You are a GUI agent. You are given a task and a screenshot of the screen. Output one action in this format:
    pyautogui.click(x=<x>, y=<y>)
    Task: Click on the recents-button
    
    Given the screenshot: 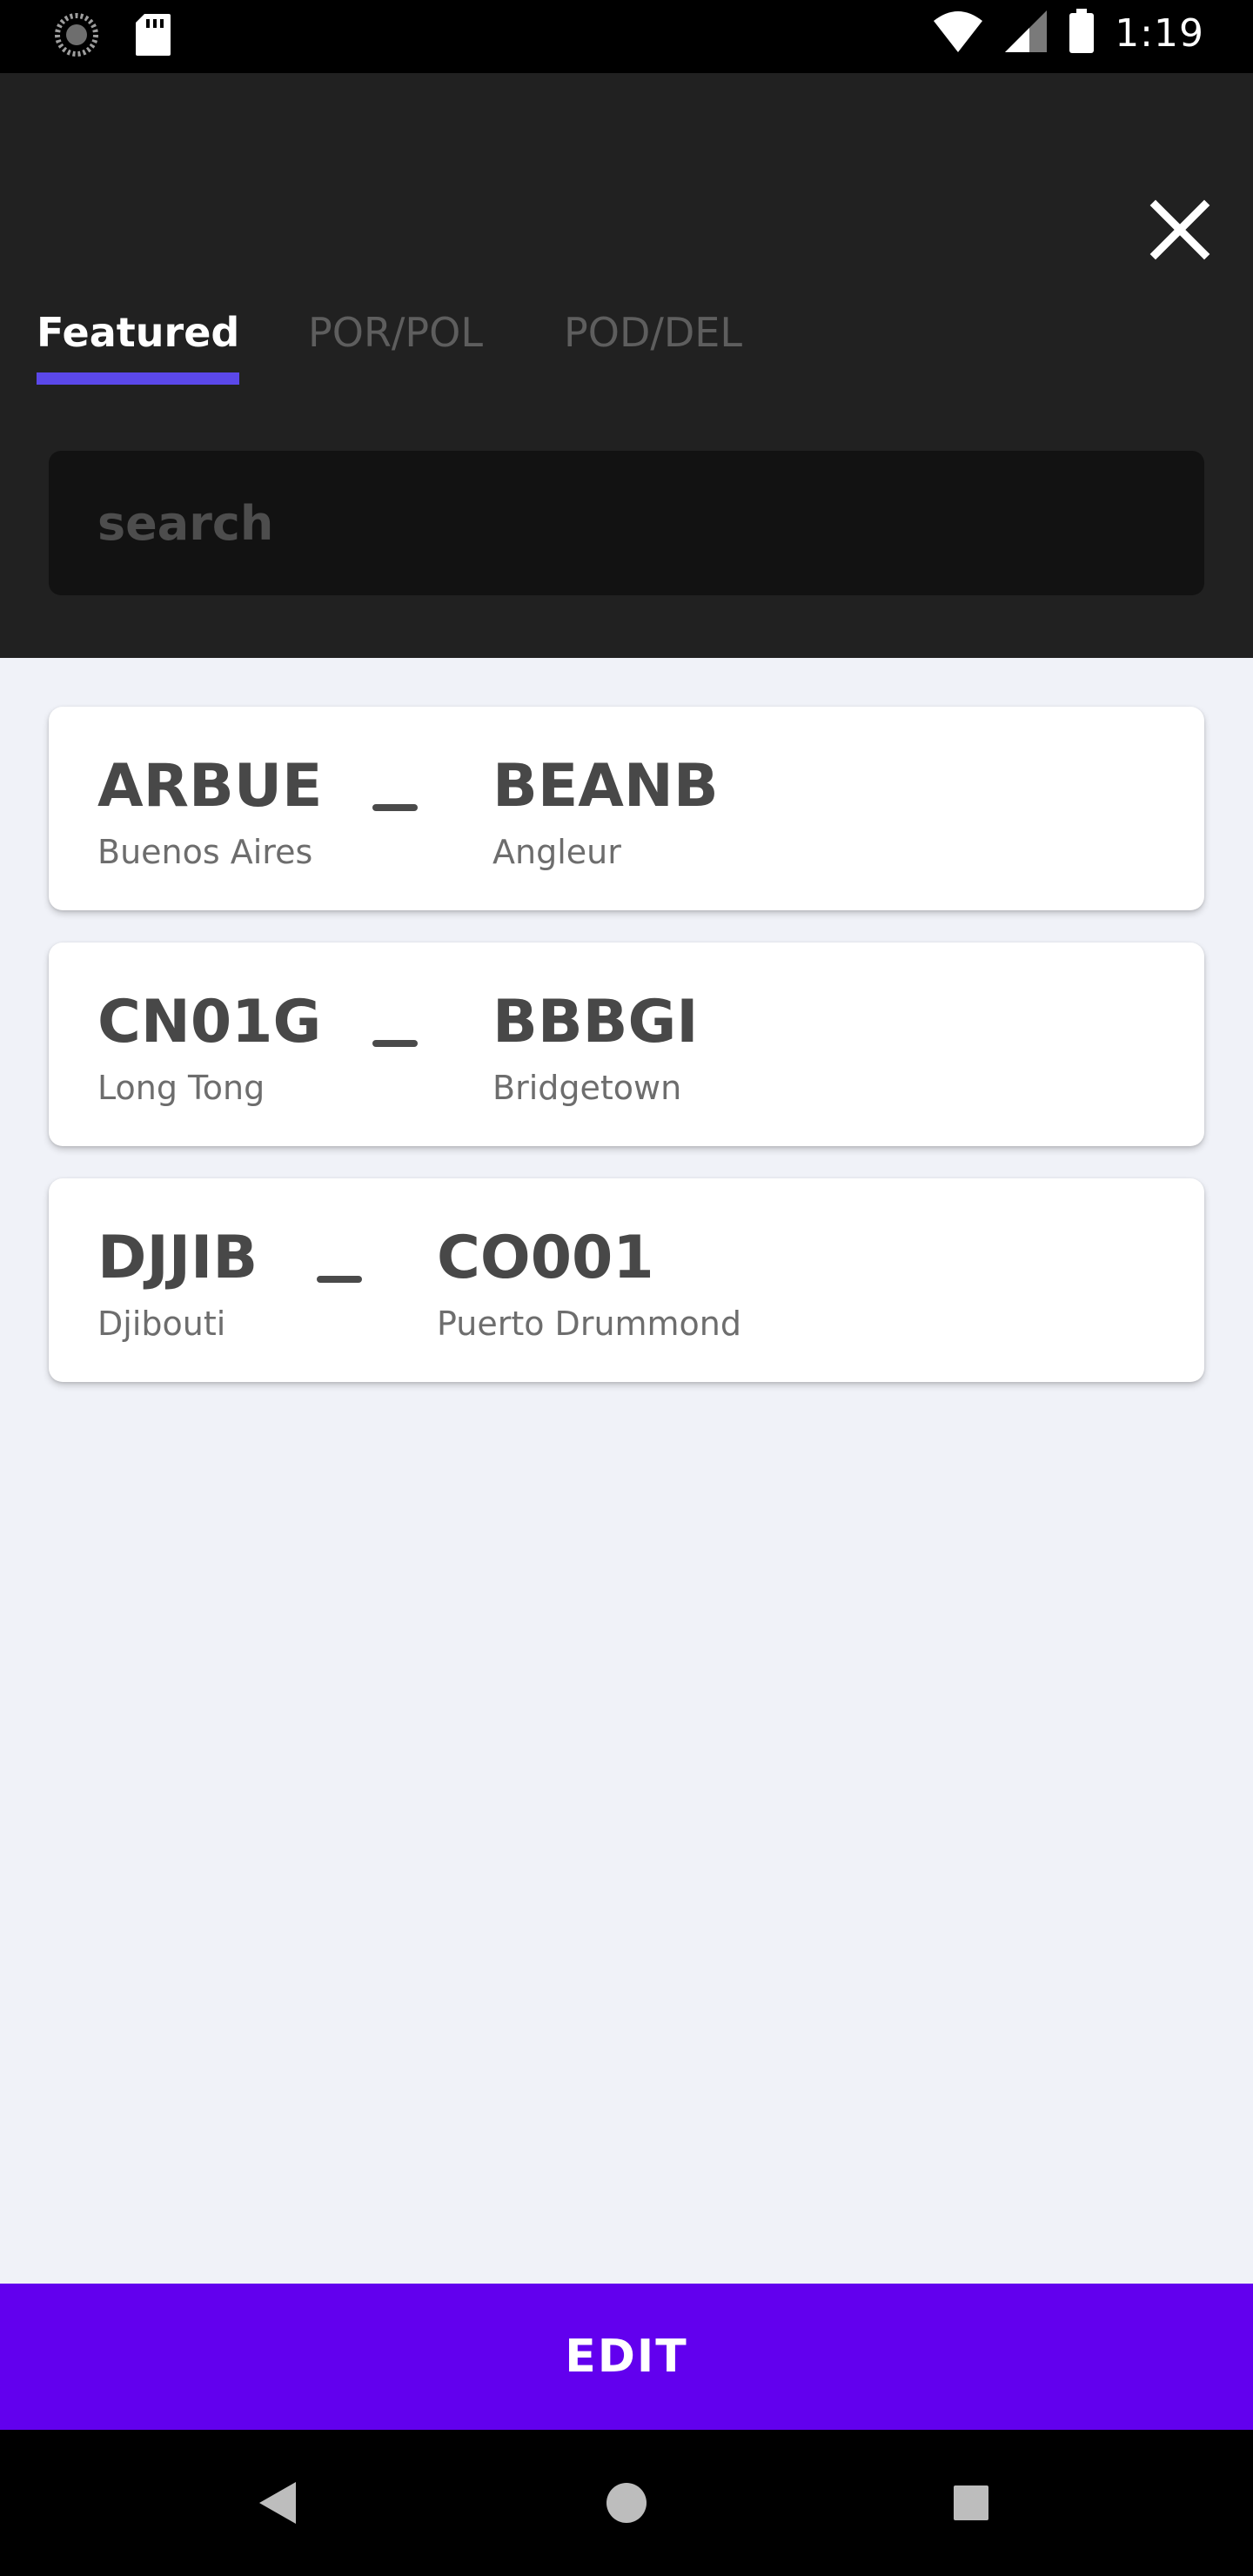 What is the action you would take?
    pyautogui.click(x=971, y=2503)
    